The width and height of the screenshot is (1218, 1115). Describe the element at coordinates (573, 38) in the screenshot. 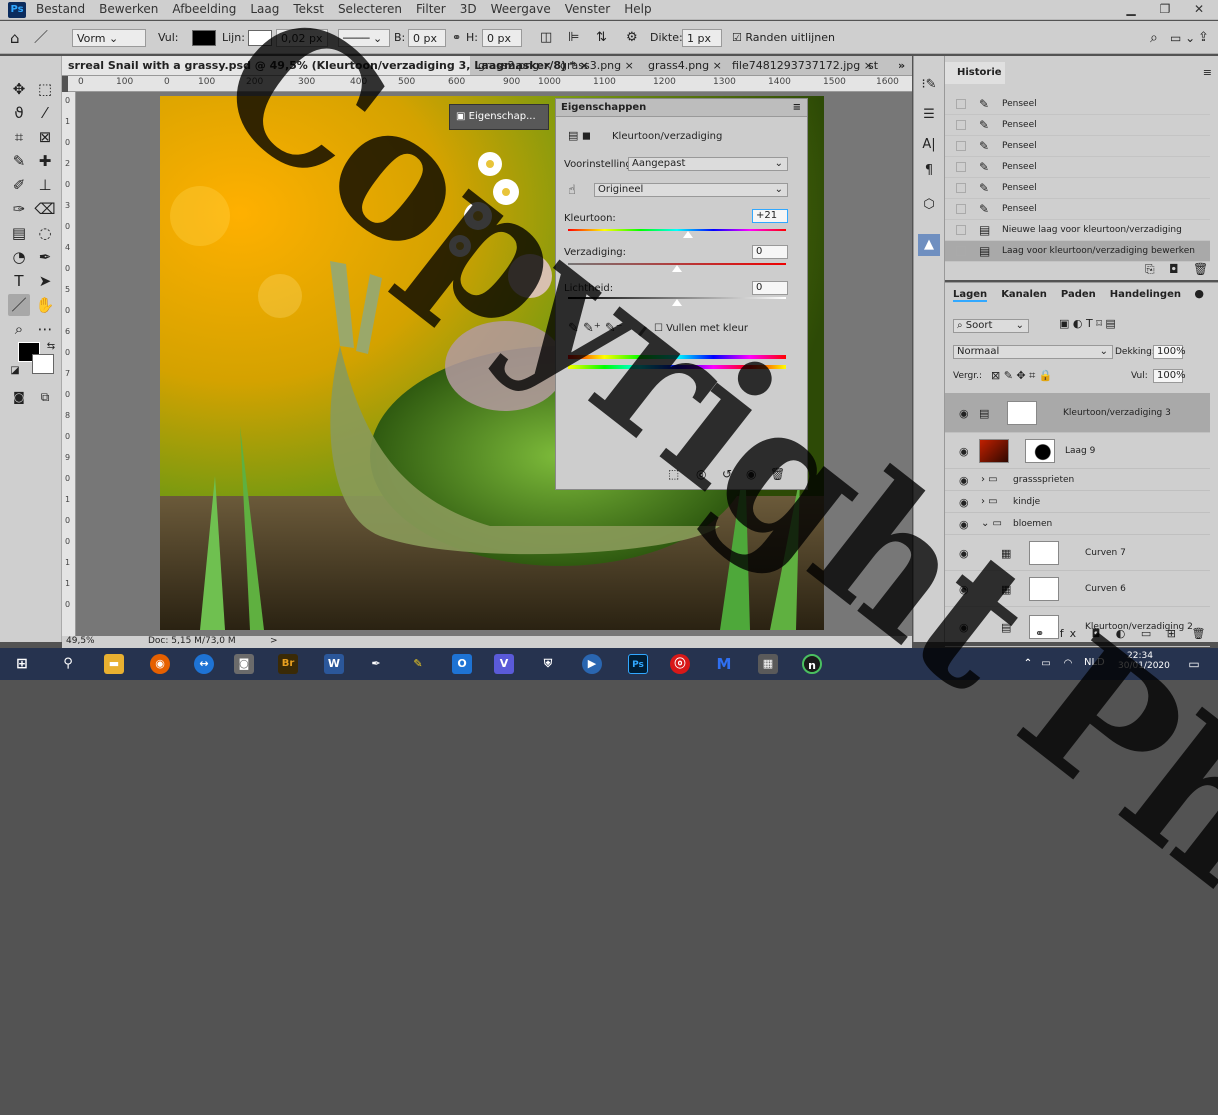

I see `align-icon: ⊫` at that location.